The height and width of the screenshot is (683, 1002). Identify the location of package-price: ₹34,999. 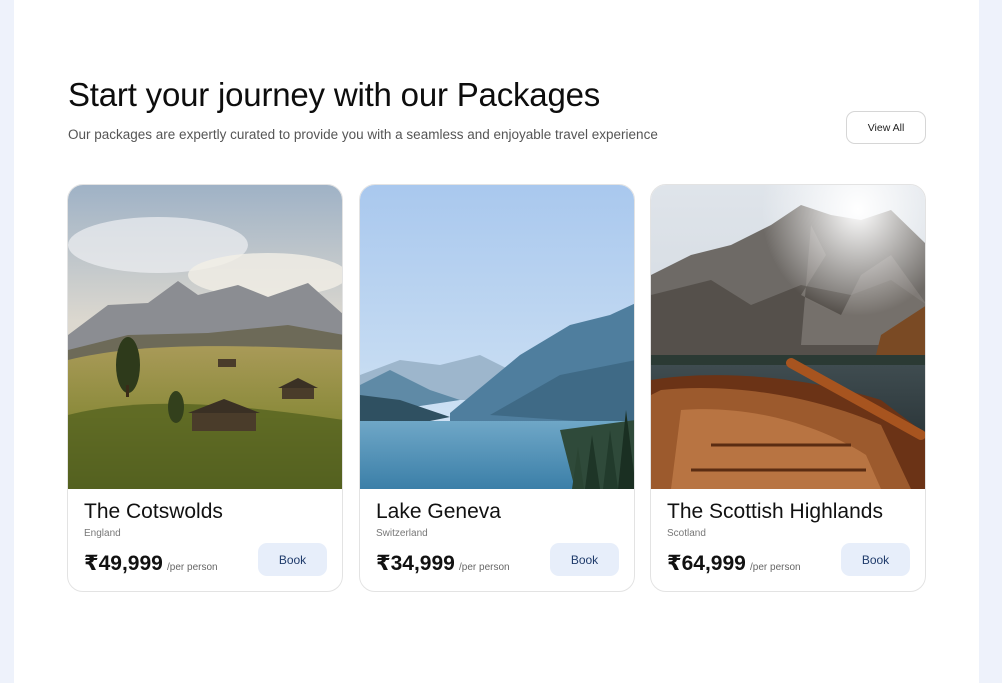
(415, 563).